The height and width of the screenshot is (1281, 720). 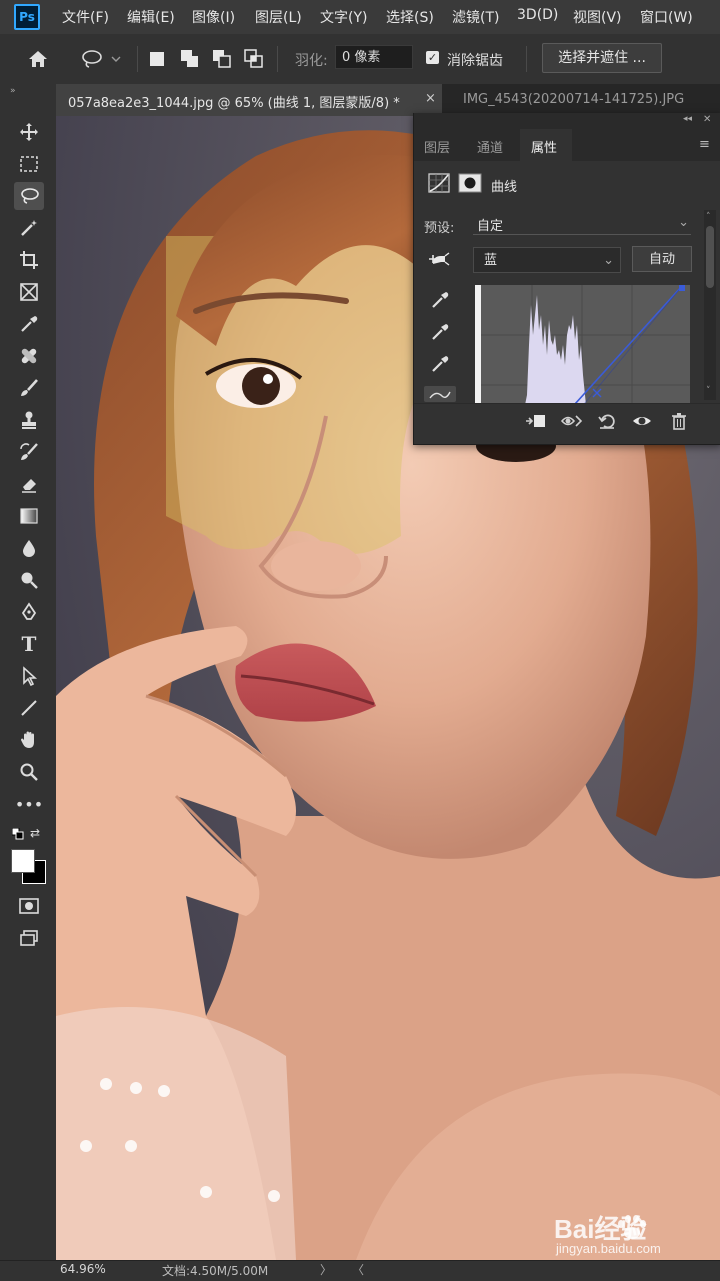 What do you see at coordinates (439, 185) in the screenshot?
I see `curves-adjustment-icon` at bounding box center [439, 185].